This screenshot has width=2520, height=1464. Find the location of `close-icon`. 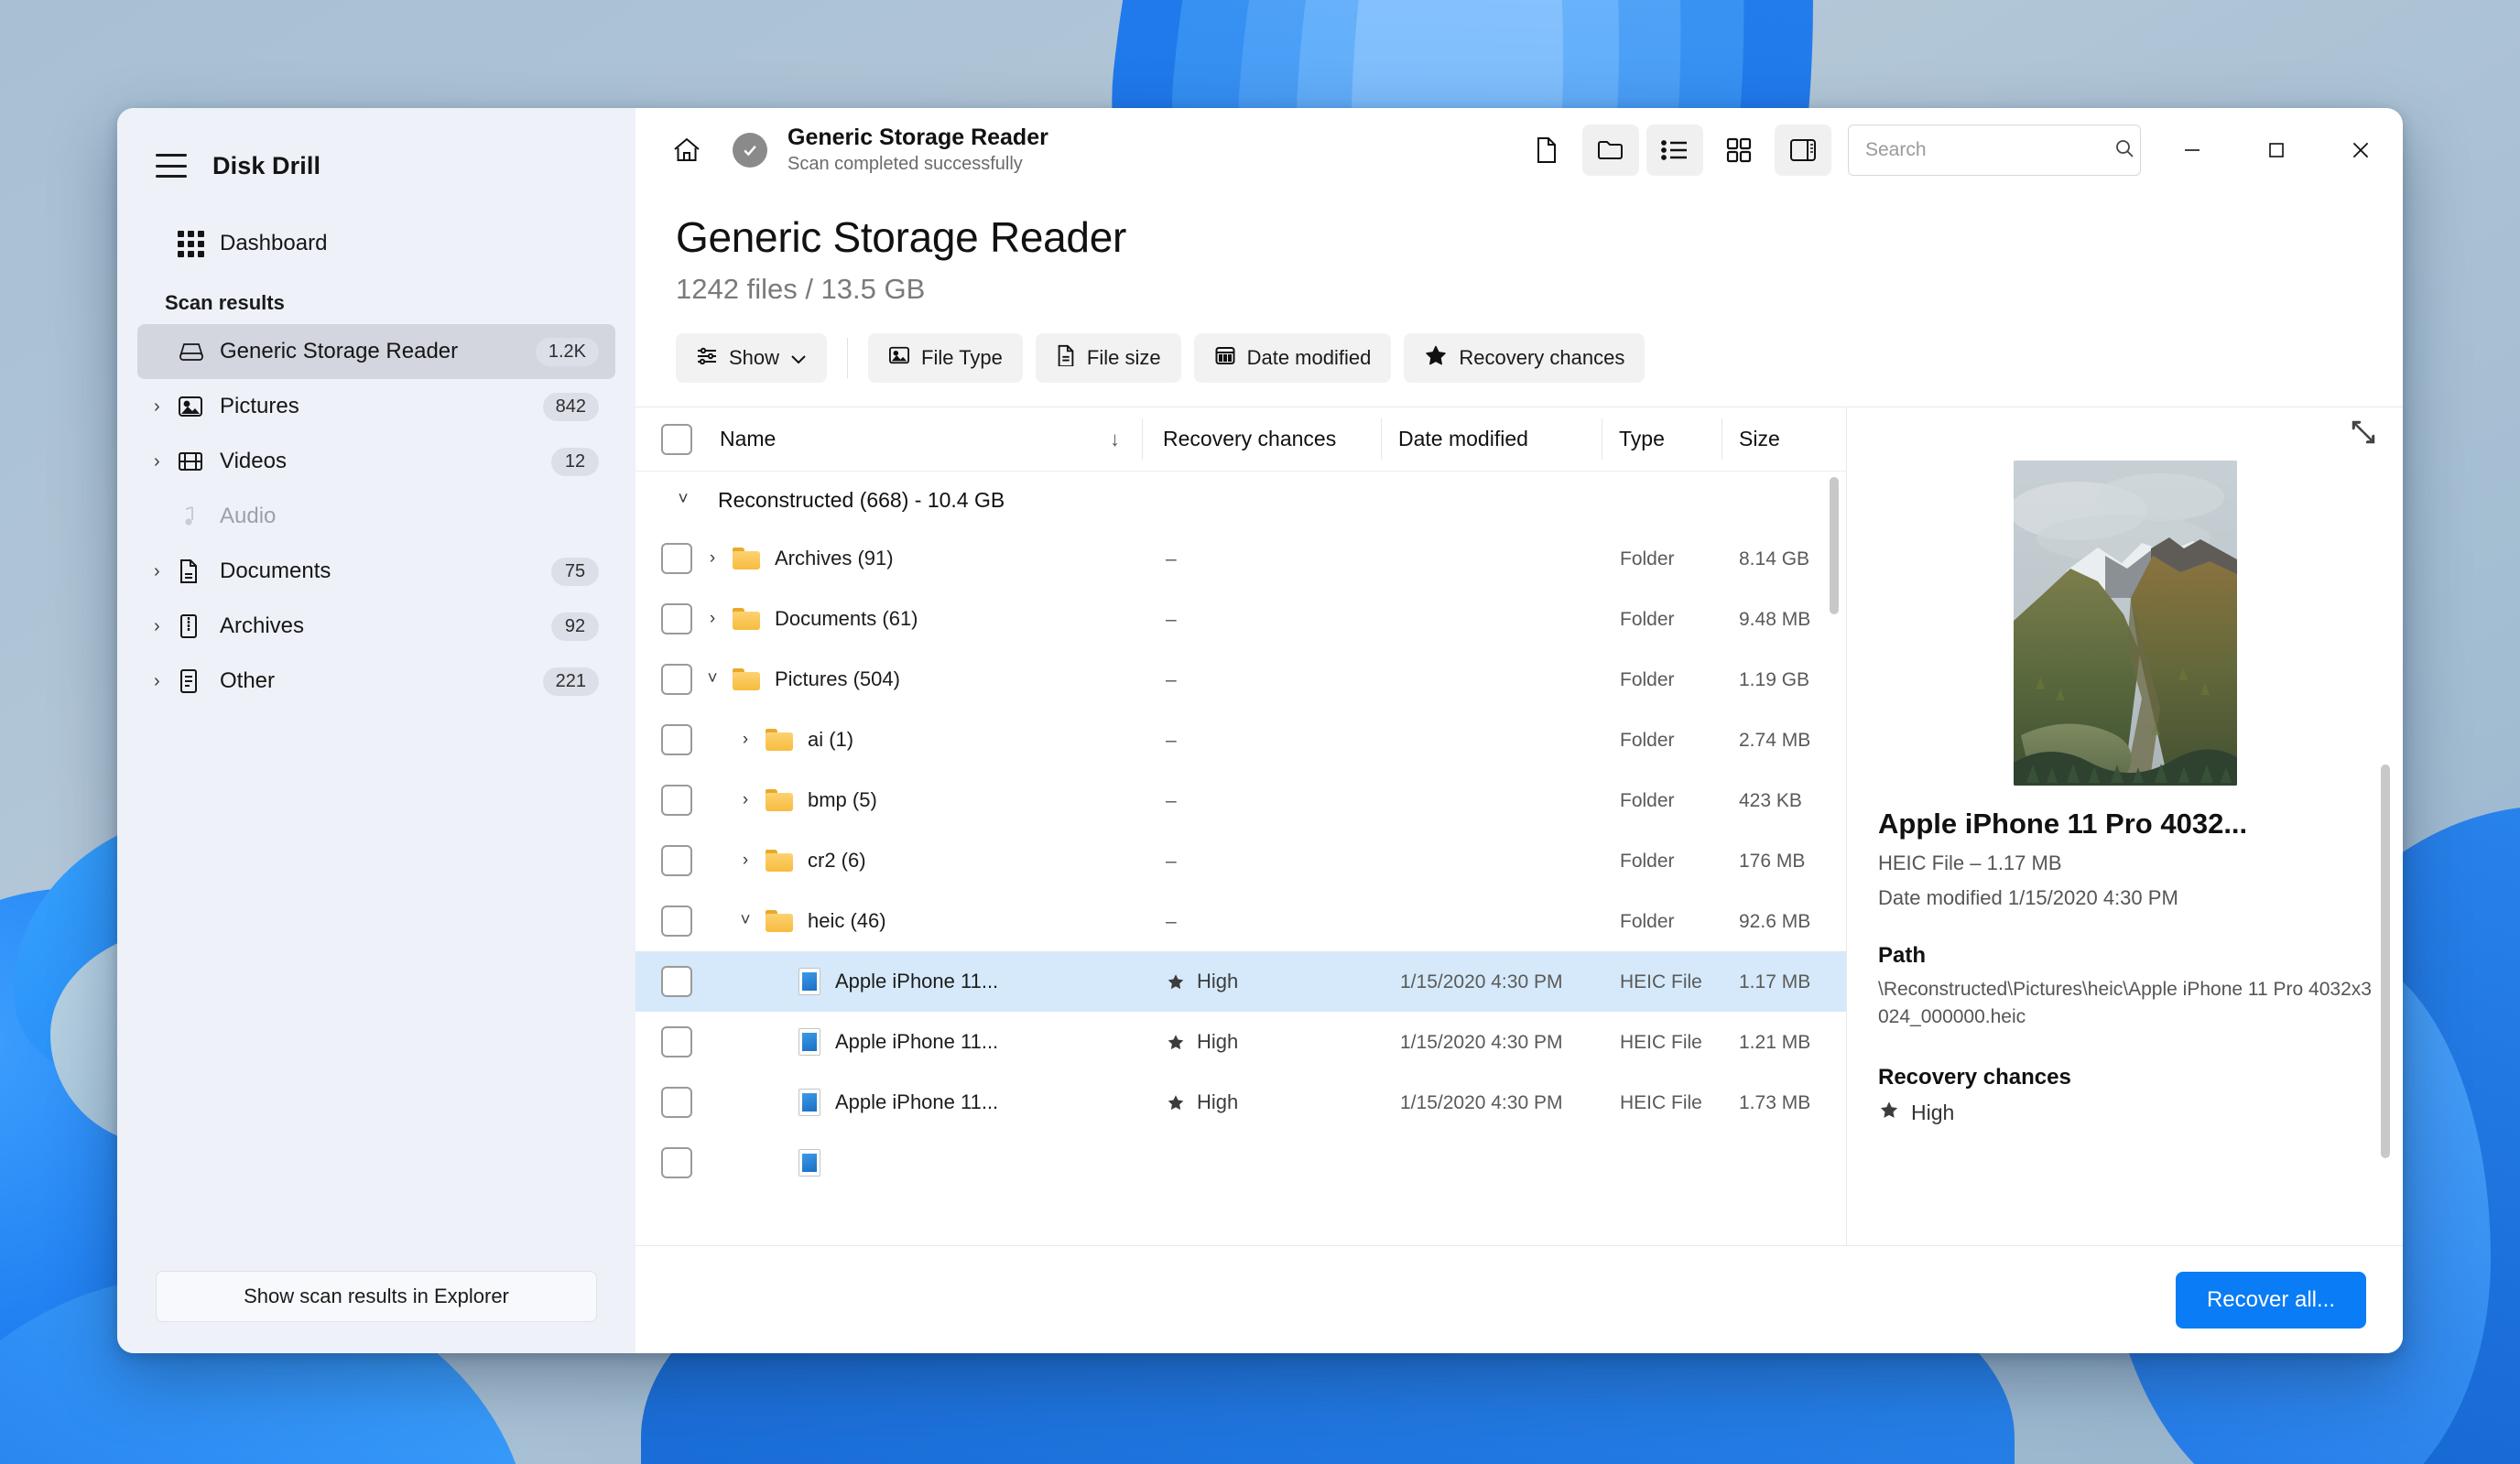

close-icon is located at coordinates (2361, 150).